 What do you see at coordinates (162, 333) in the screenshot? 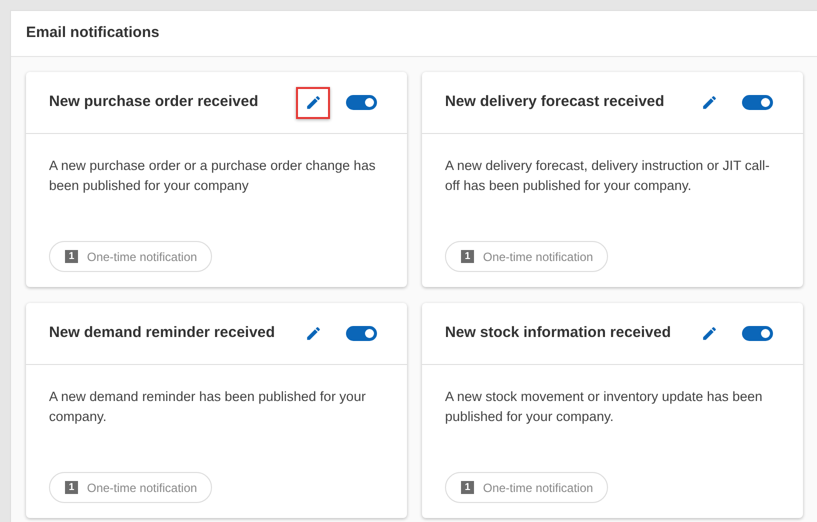
I see `card-title: New demand reminder received` at bounding box center [162, 333].